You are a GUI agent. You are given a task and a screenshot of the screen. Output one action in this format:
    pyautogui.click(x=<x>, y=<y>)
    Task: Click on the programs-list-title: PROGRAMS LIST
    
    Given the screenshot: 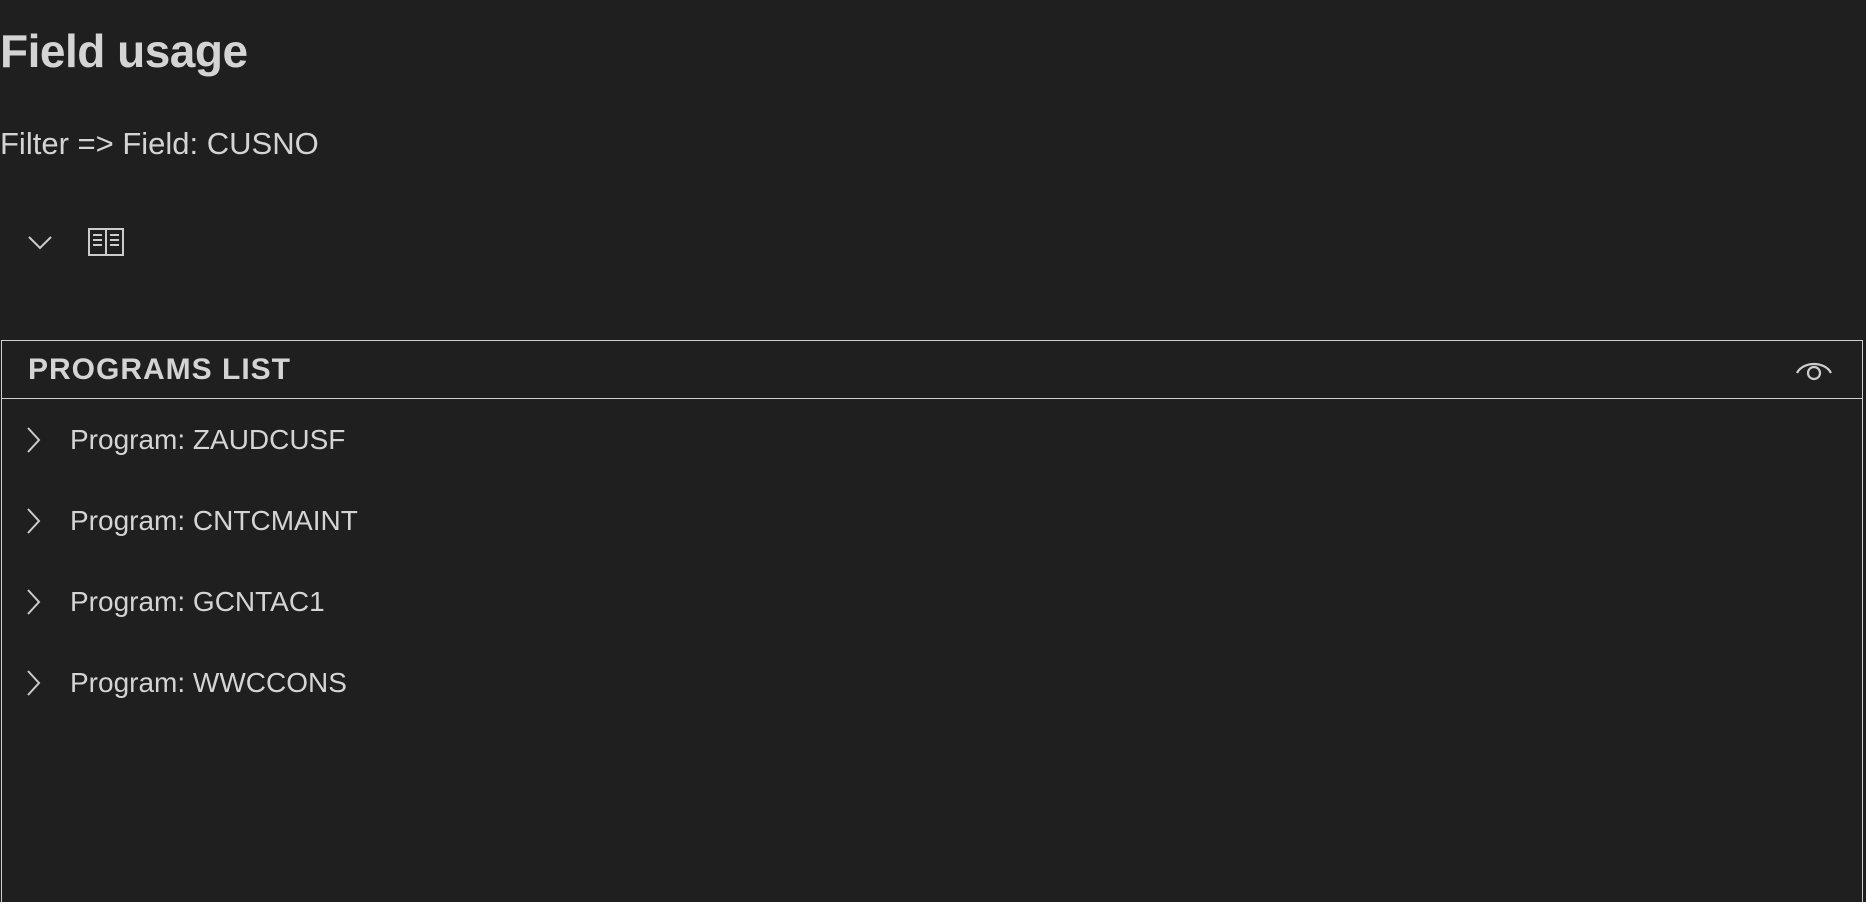 What is the action you would take?
    pyautogui.click(x=160, y=369)
    